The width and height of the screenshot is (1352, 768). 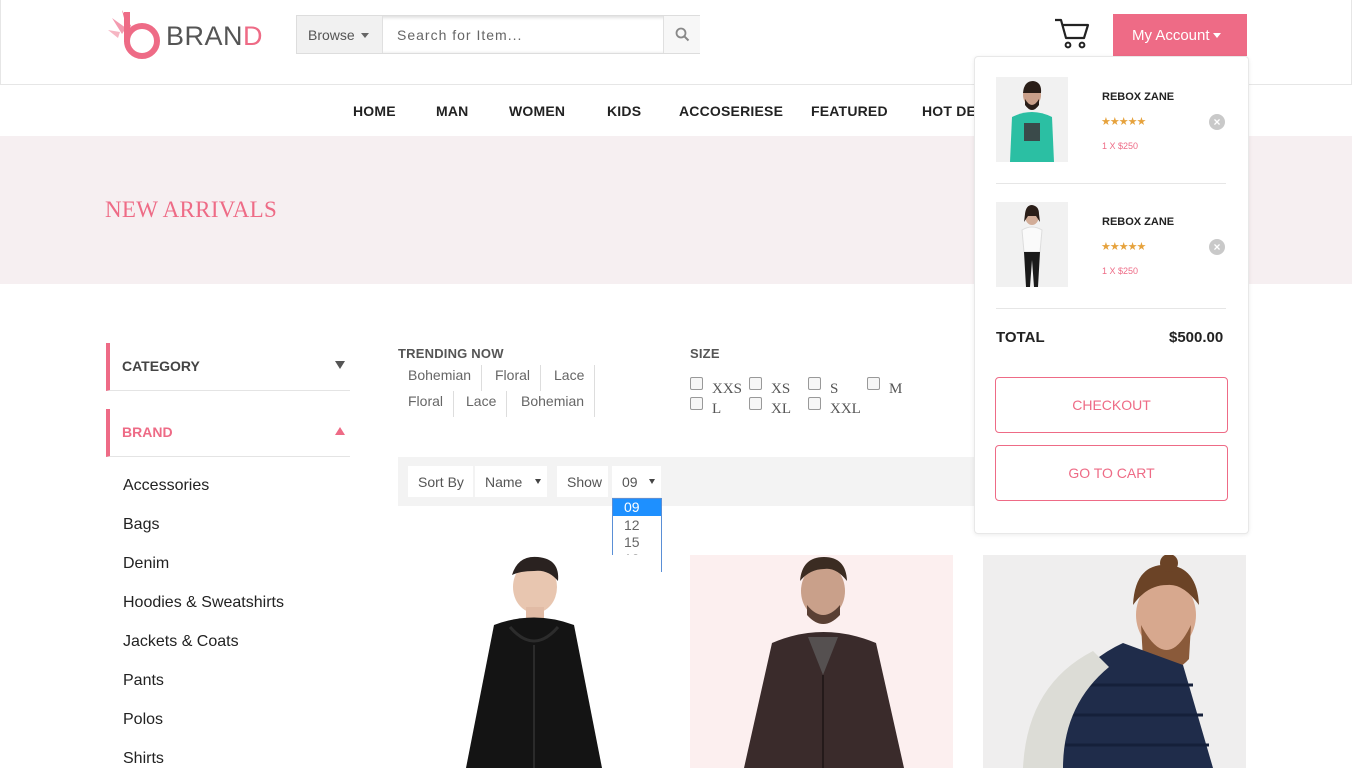 What do you see at coordinates (331, 35) in the screenshot?
I see `browse-label: Browse` at bounding box center [331, 35].